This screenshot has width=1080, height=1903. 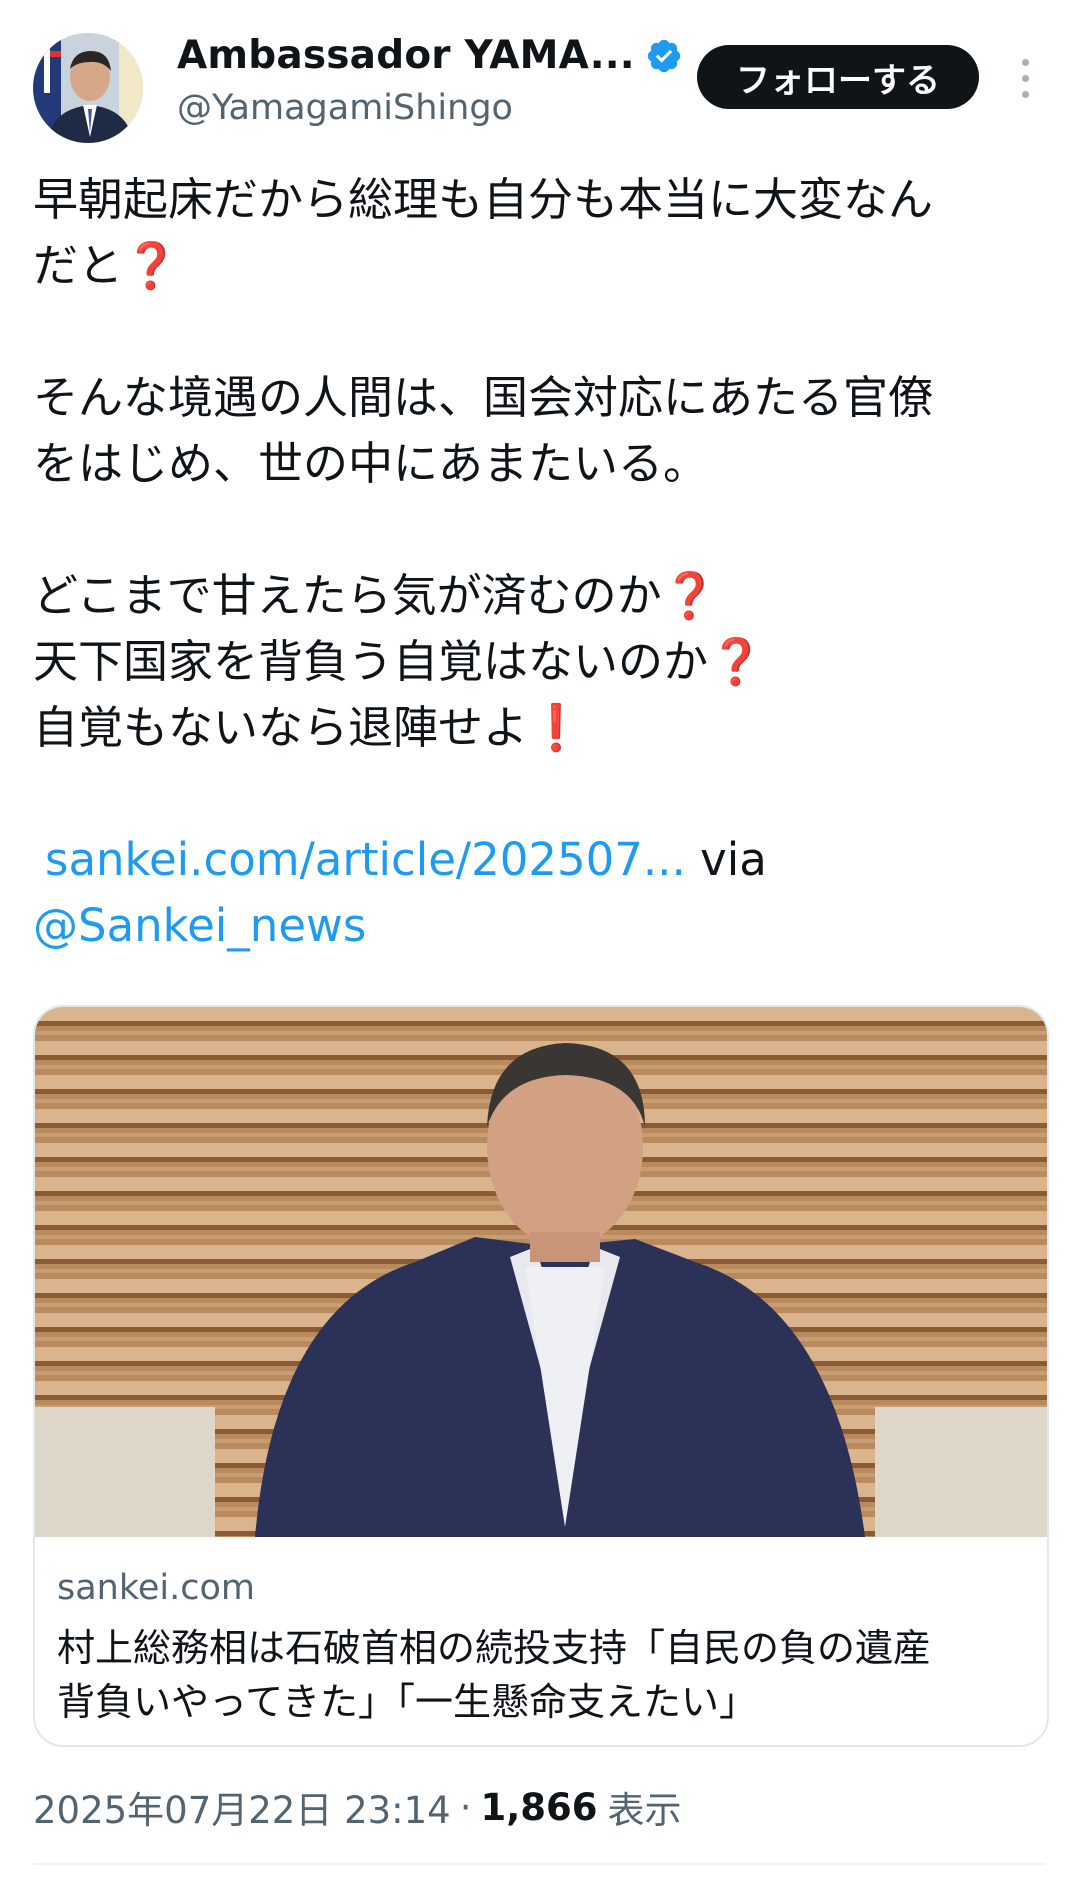 I want to click on verified-badge-icon, so click(x=664, y=55).